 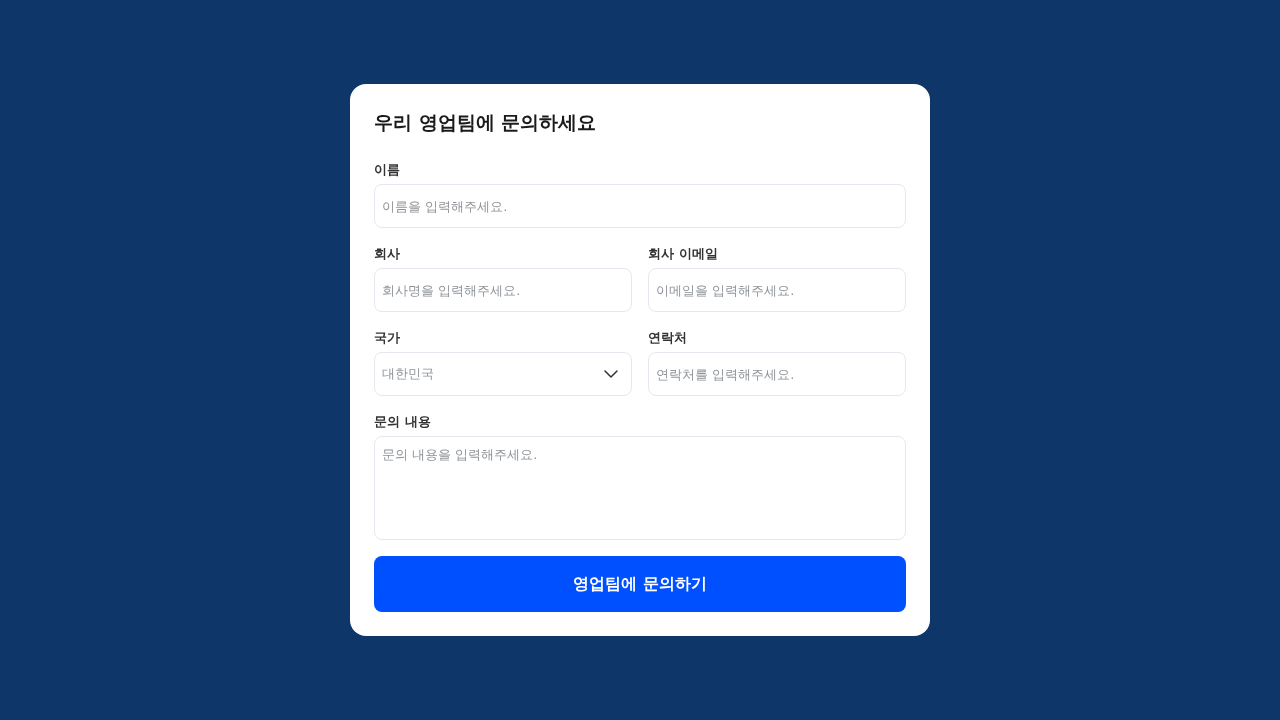 What do you see at coordinates (777, 374) in the screenshot?
I see `text-input: 연락처를 입력해주세요.` at bounding box center [777, 374].